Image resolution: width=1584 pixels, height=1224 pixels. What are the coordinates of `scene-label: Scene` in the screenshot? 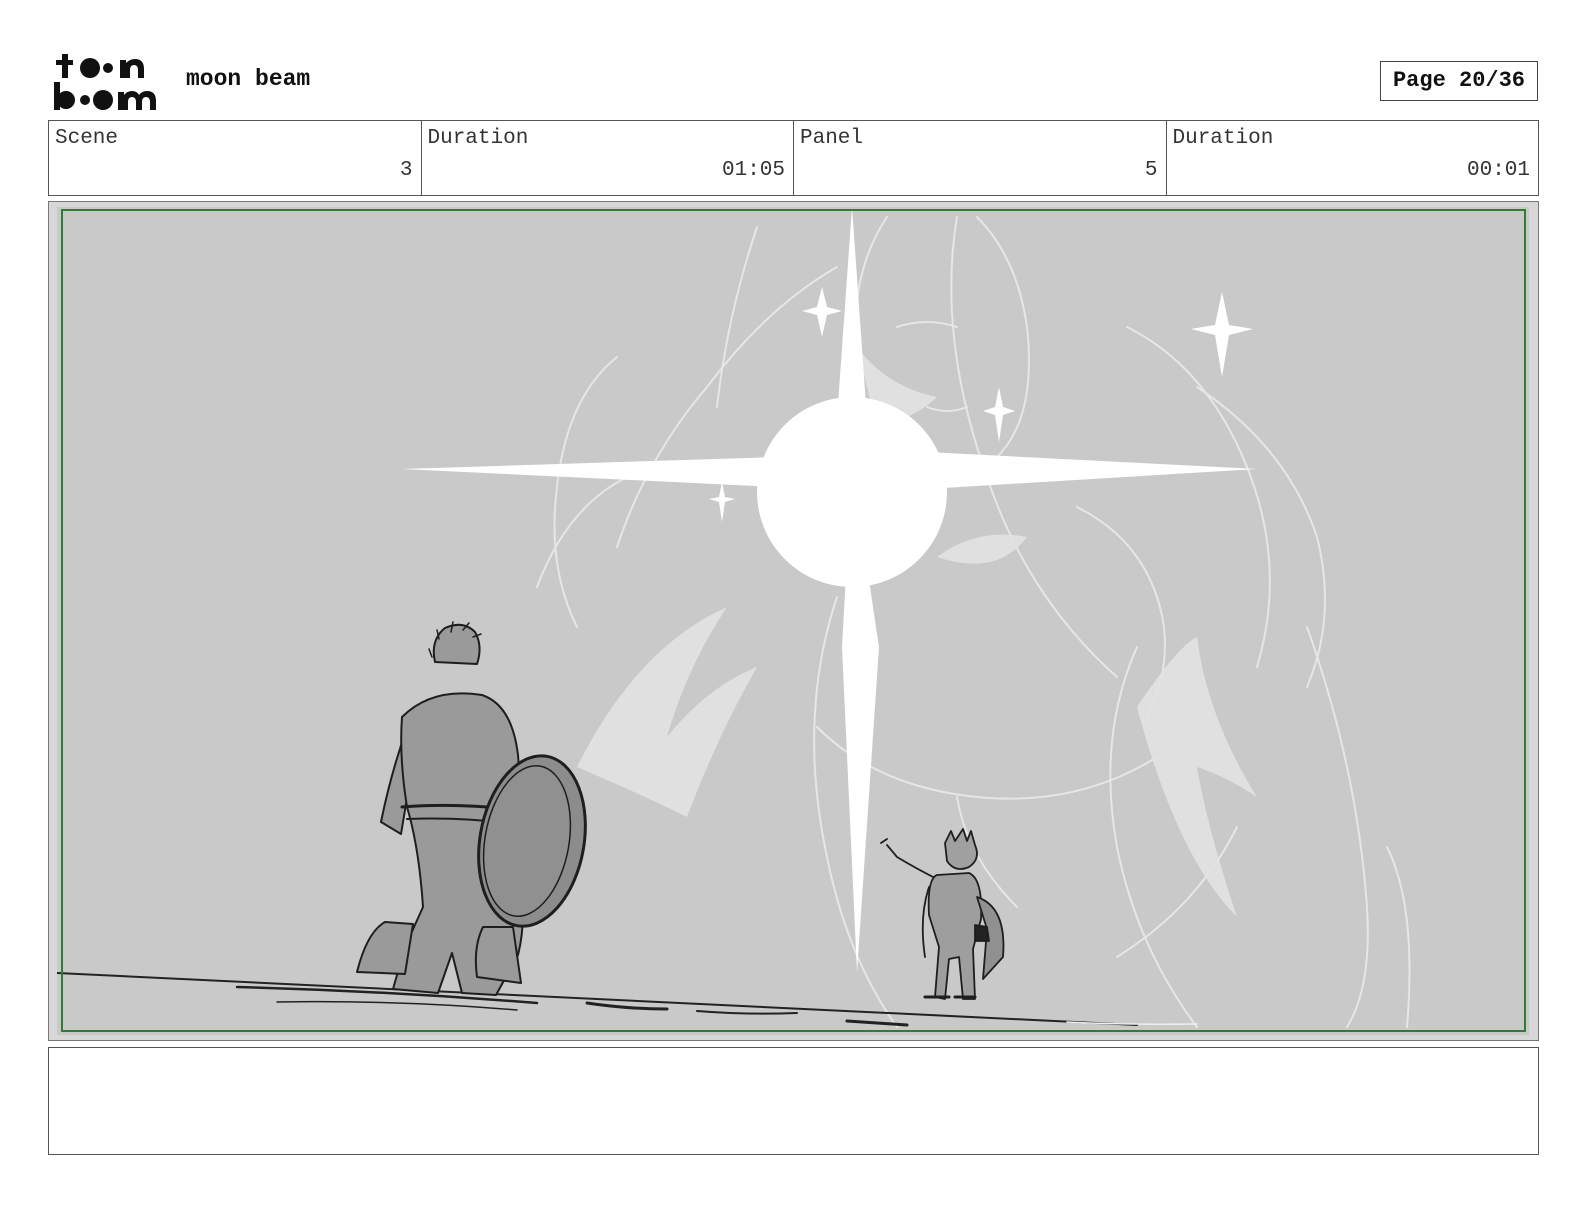 It's located at (87, 138).